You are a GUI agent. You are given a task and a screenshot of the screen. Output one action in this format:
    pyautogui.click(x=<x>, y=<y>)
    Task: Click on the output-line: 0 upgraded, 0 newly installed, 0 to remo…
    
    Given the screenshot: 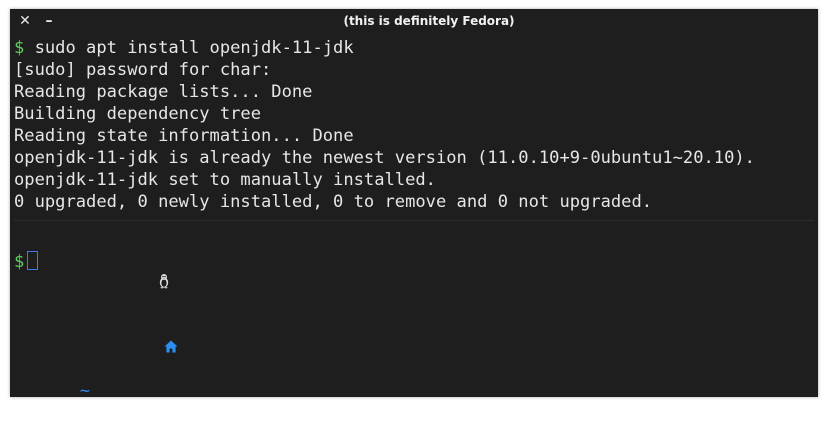 What is the action you would take?
    pyautogui.click(x=333, y=202)
    